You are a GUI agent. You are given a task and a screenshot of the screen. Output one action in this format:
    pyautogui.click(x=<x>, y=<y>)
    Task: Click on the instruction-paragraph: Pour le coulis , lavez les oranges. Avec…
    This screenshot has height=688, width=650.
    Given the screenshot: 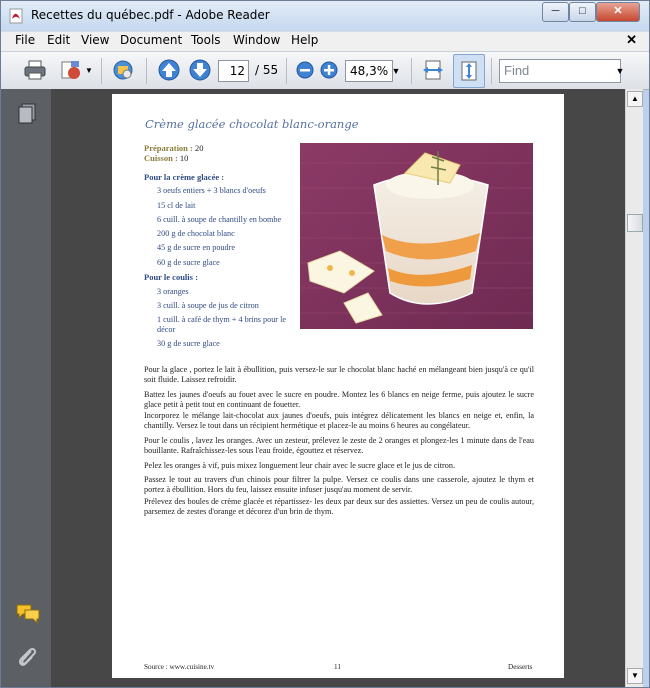 What is the action you would take?
    pyautogui.click(x=339, y=446)
    